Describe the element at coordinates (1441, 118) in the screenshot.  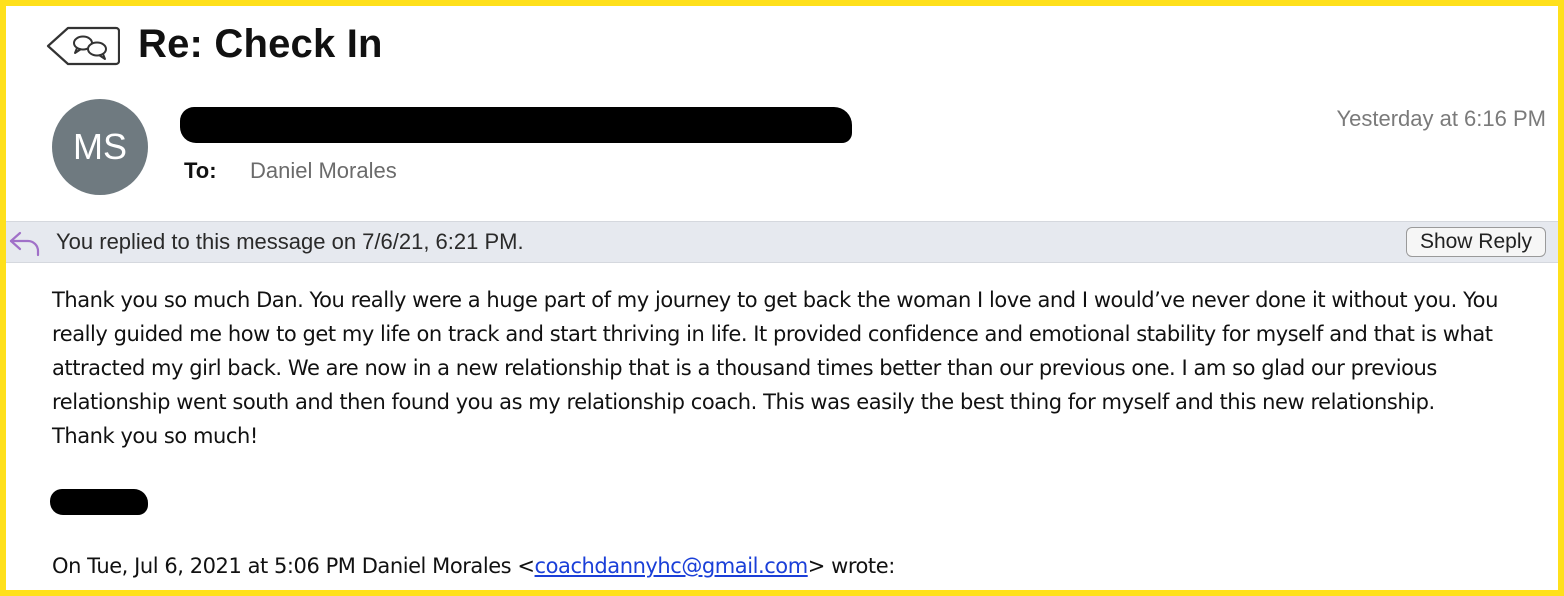
I see `message-timestamp: Yesterday at 6:16 PM` at that location.